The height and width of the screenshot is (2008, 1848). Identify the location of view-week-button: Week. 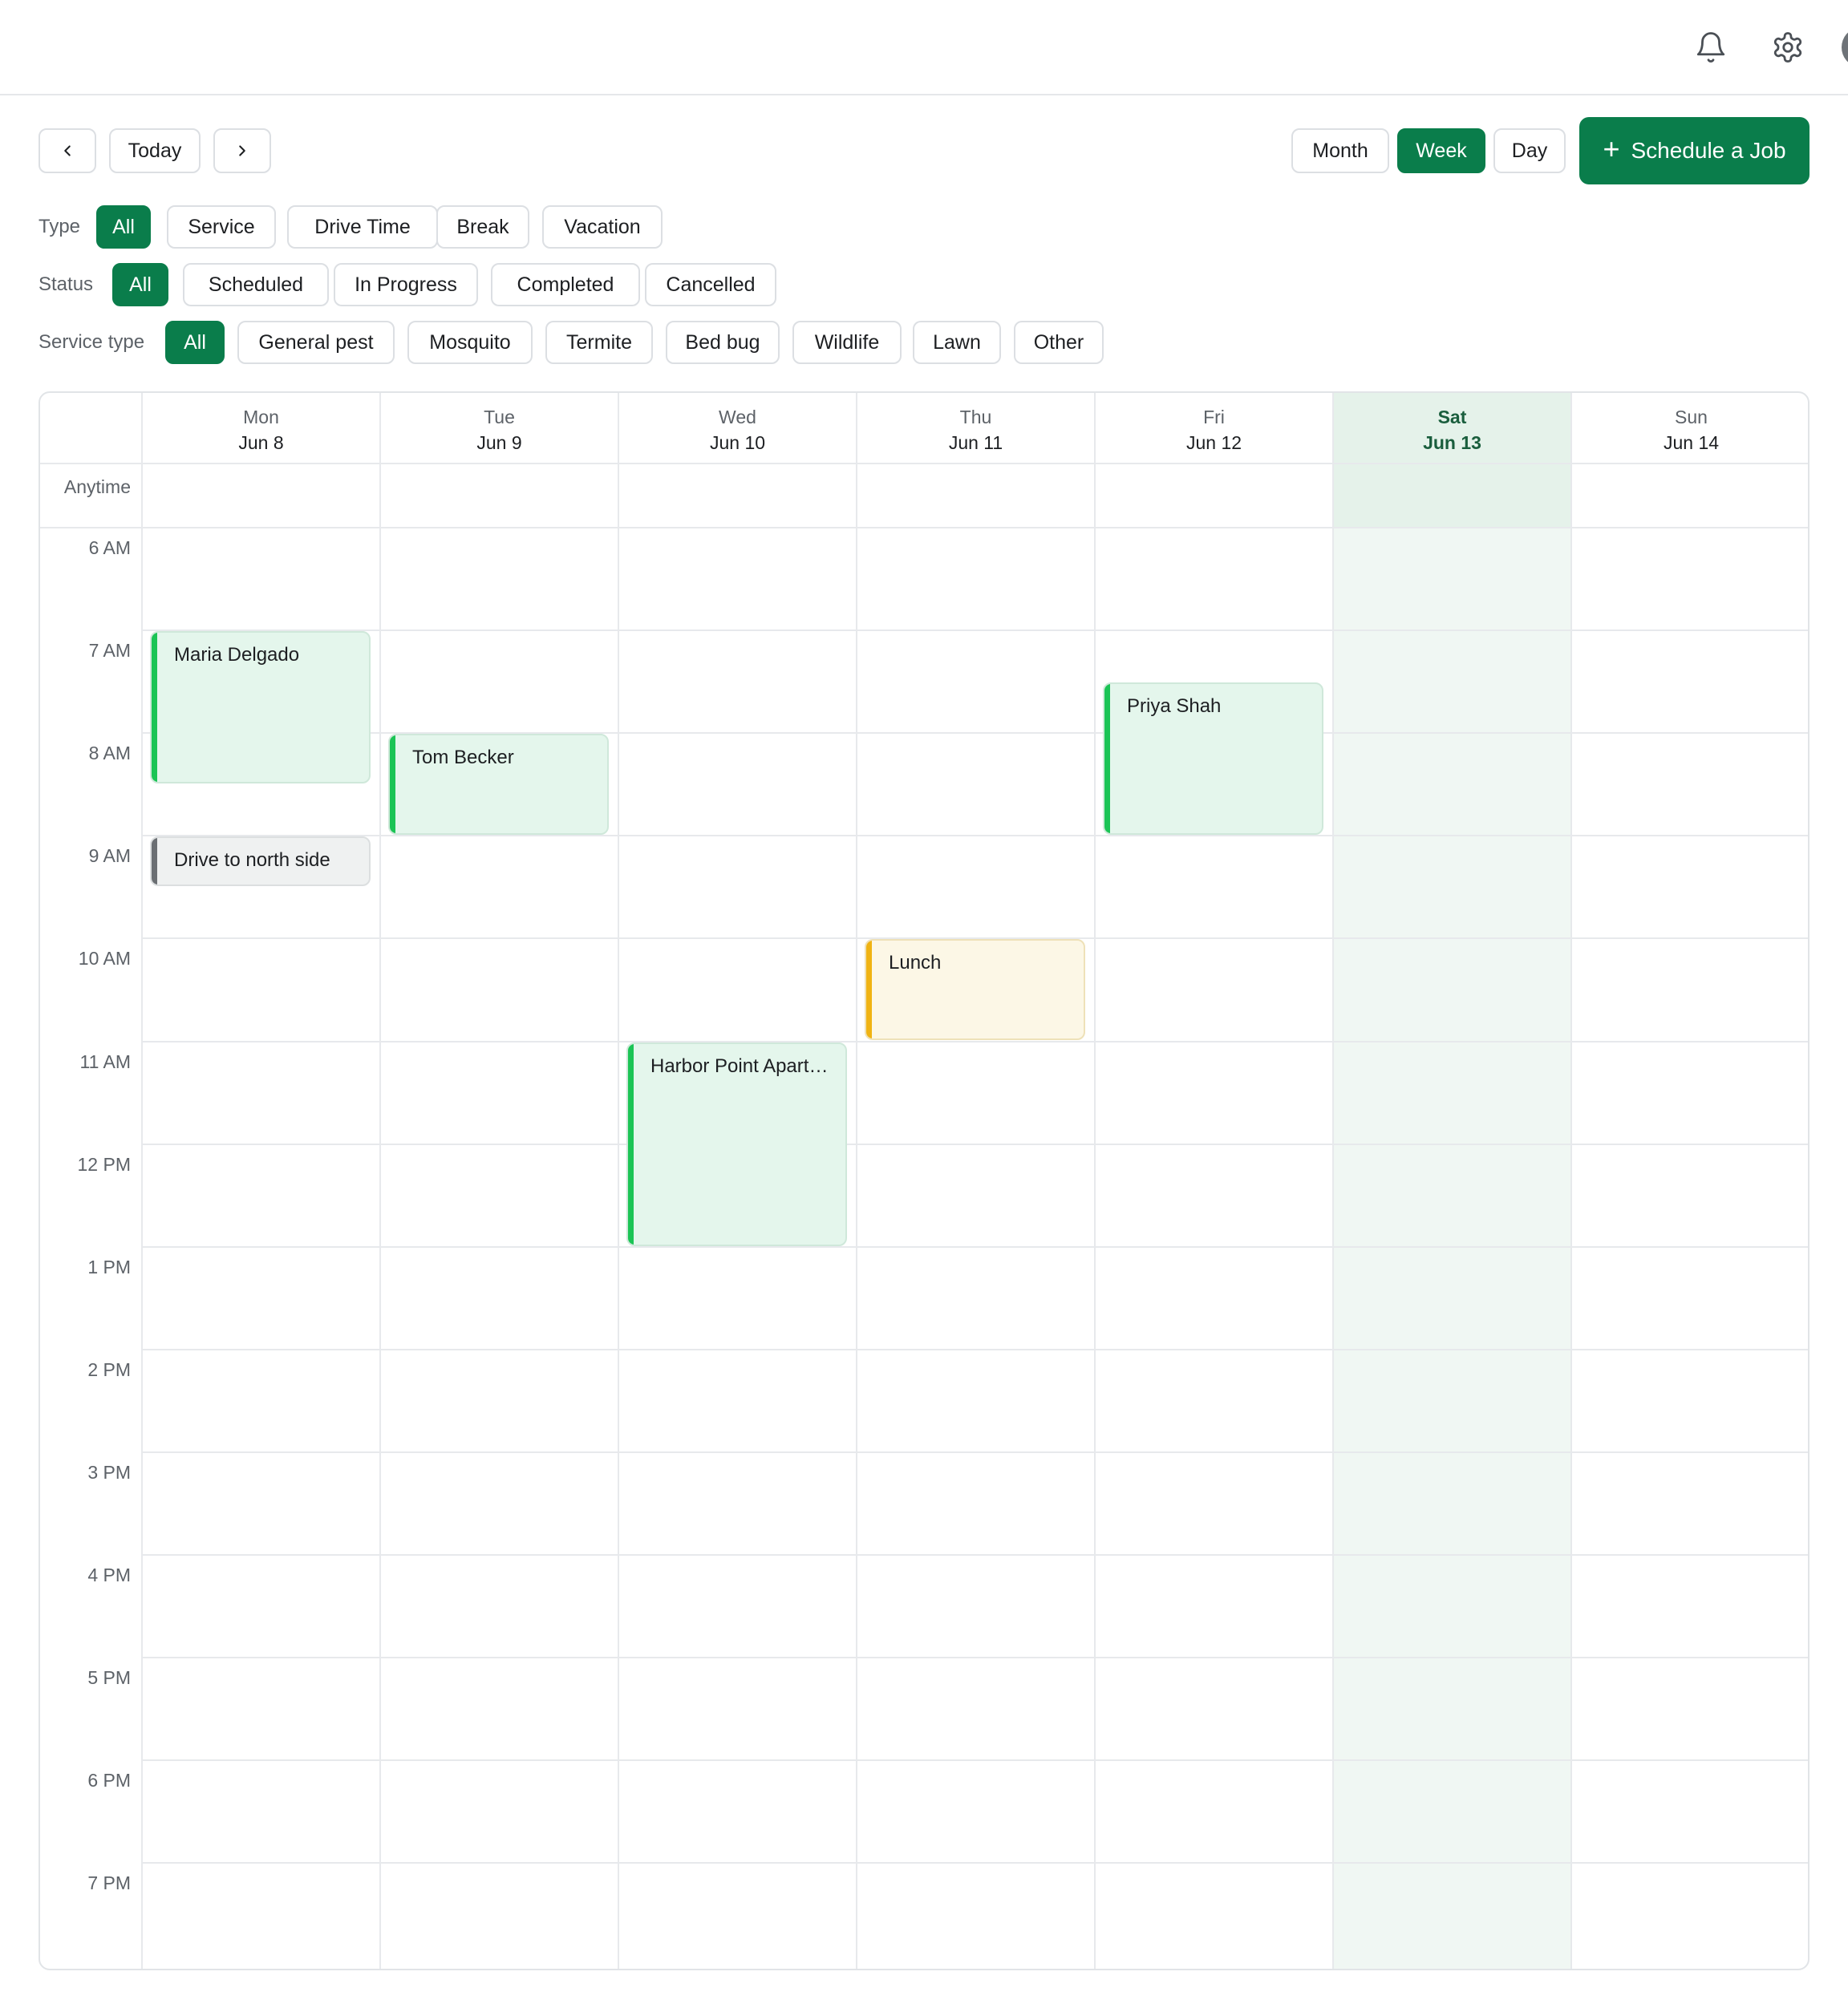
(1441, 150).